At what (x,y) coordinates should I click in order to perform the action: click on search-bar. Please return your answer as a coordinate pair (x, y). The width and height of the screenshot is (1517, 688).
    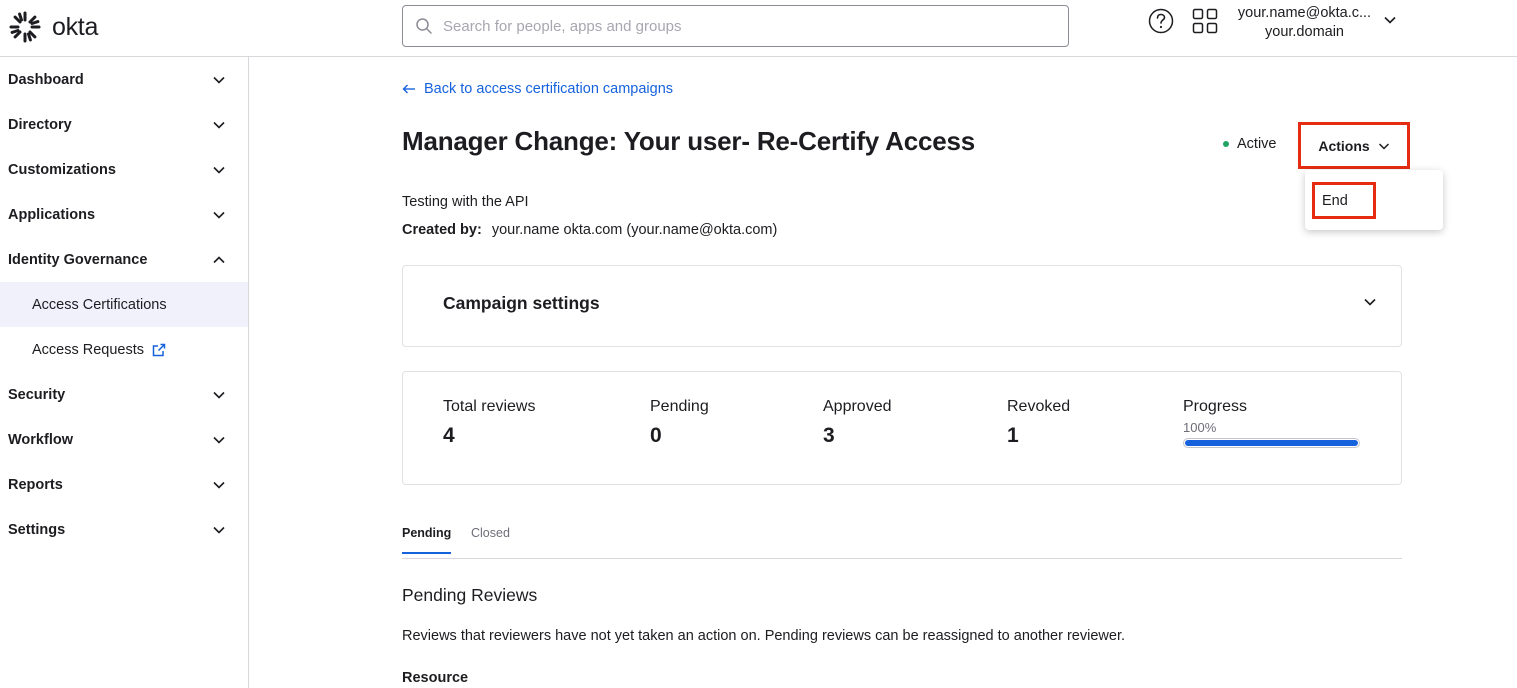
    Looking at the image, I should click on (735, 26).